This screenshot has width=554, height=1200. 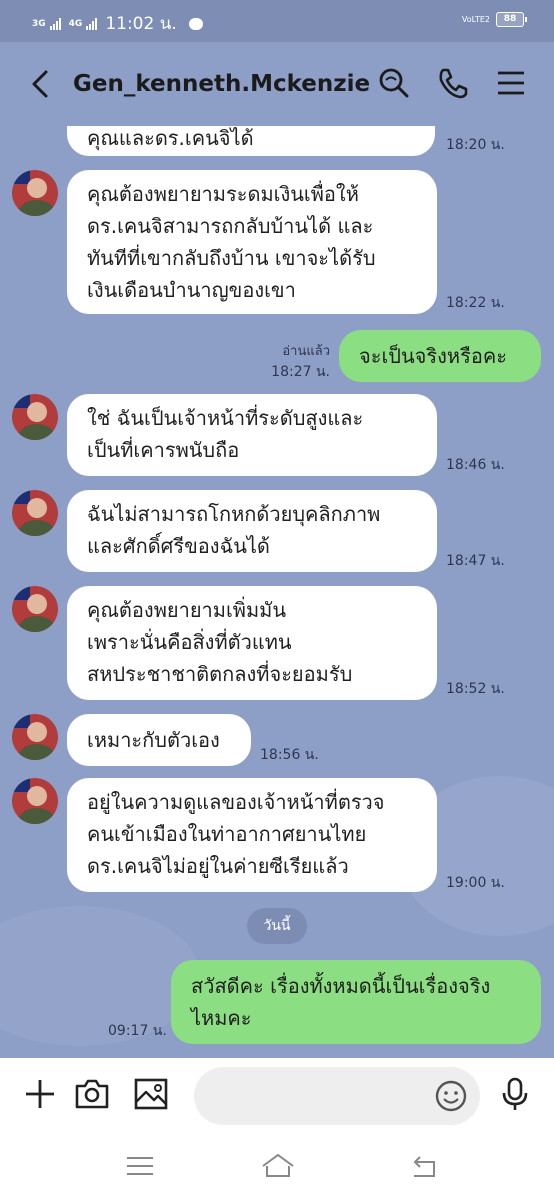 I want to click on message-time: 18:47 น., so click(x=475, y=561).